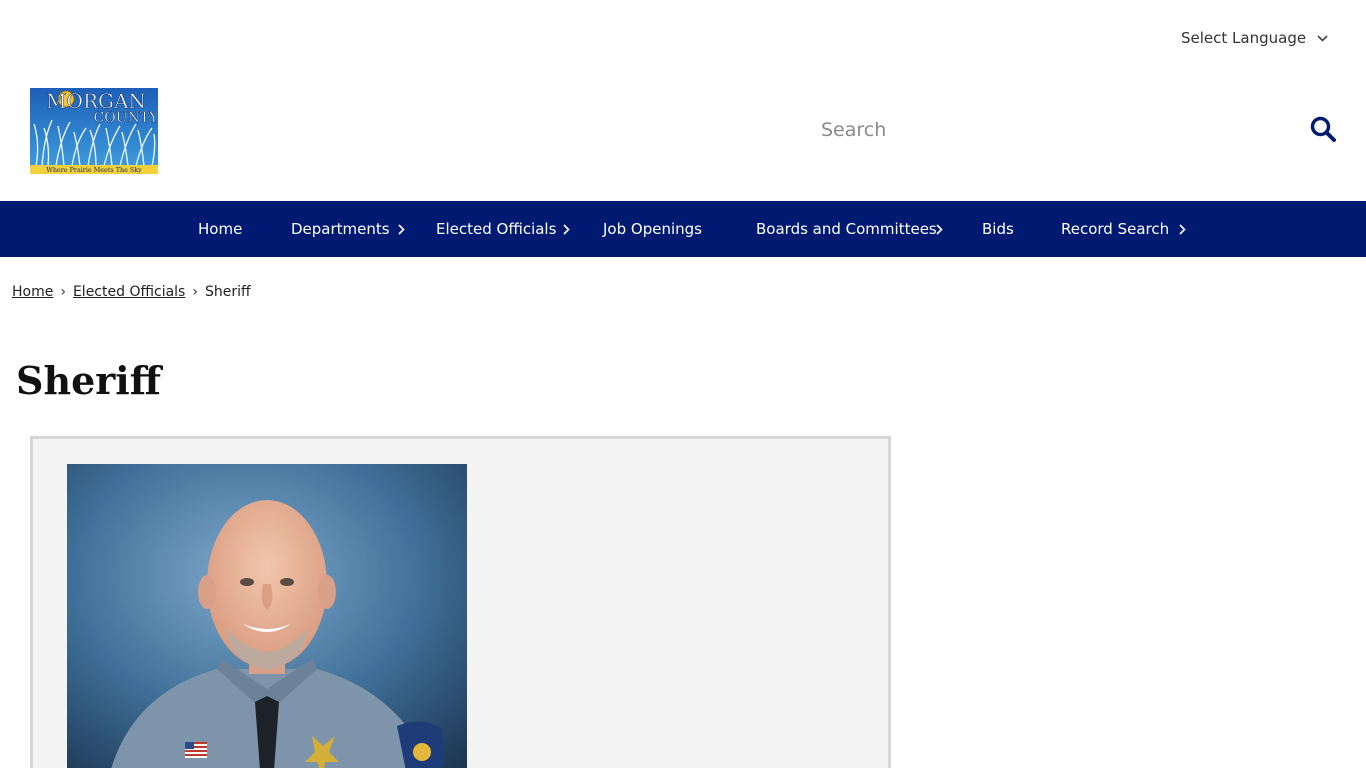  I want to click on breadcrumb-link-elected-officials: Elected Officials, so click(129, 292).